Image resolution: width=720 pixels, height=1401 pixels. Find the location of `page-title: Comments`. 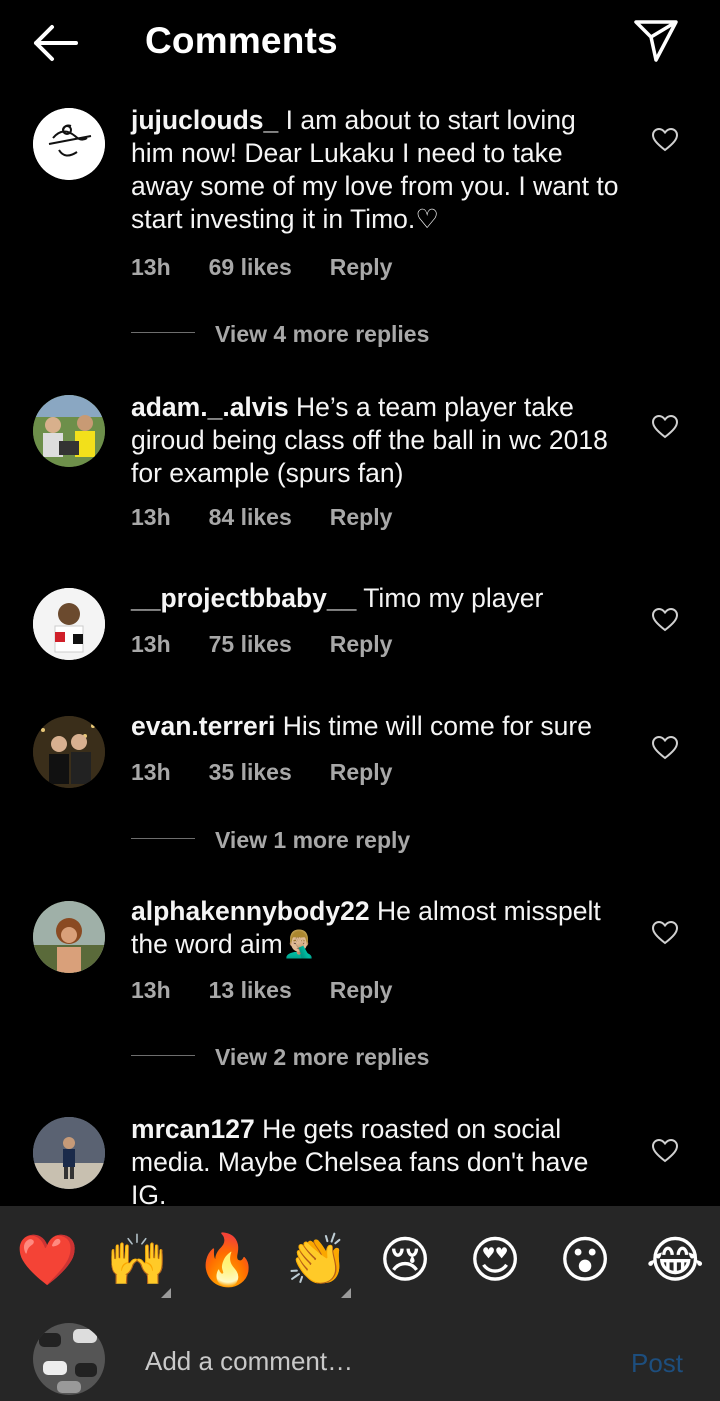

page-title: Comments is located at coordinates (241, 40).